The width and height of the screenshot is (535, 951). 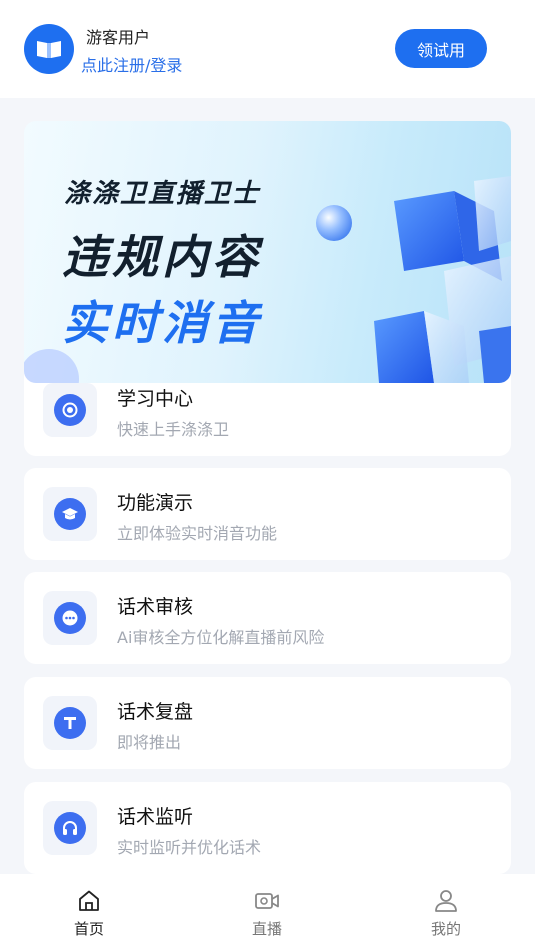 What do you see at coordinates (267, 723) in the screenshot?
I see `feature-card-replay: 话术复盘 即将推出` at bounding box center [267, 723].